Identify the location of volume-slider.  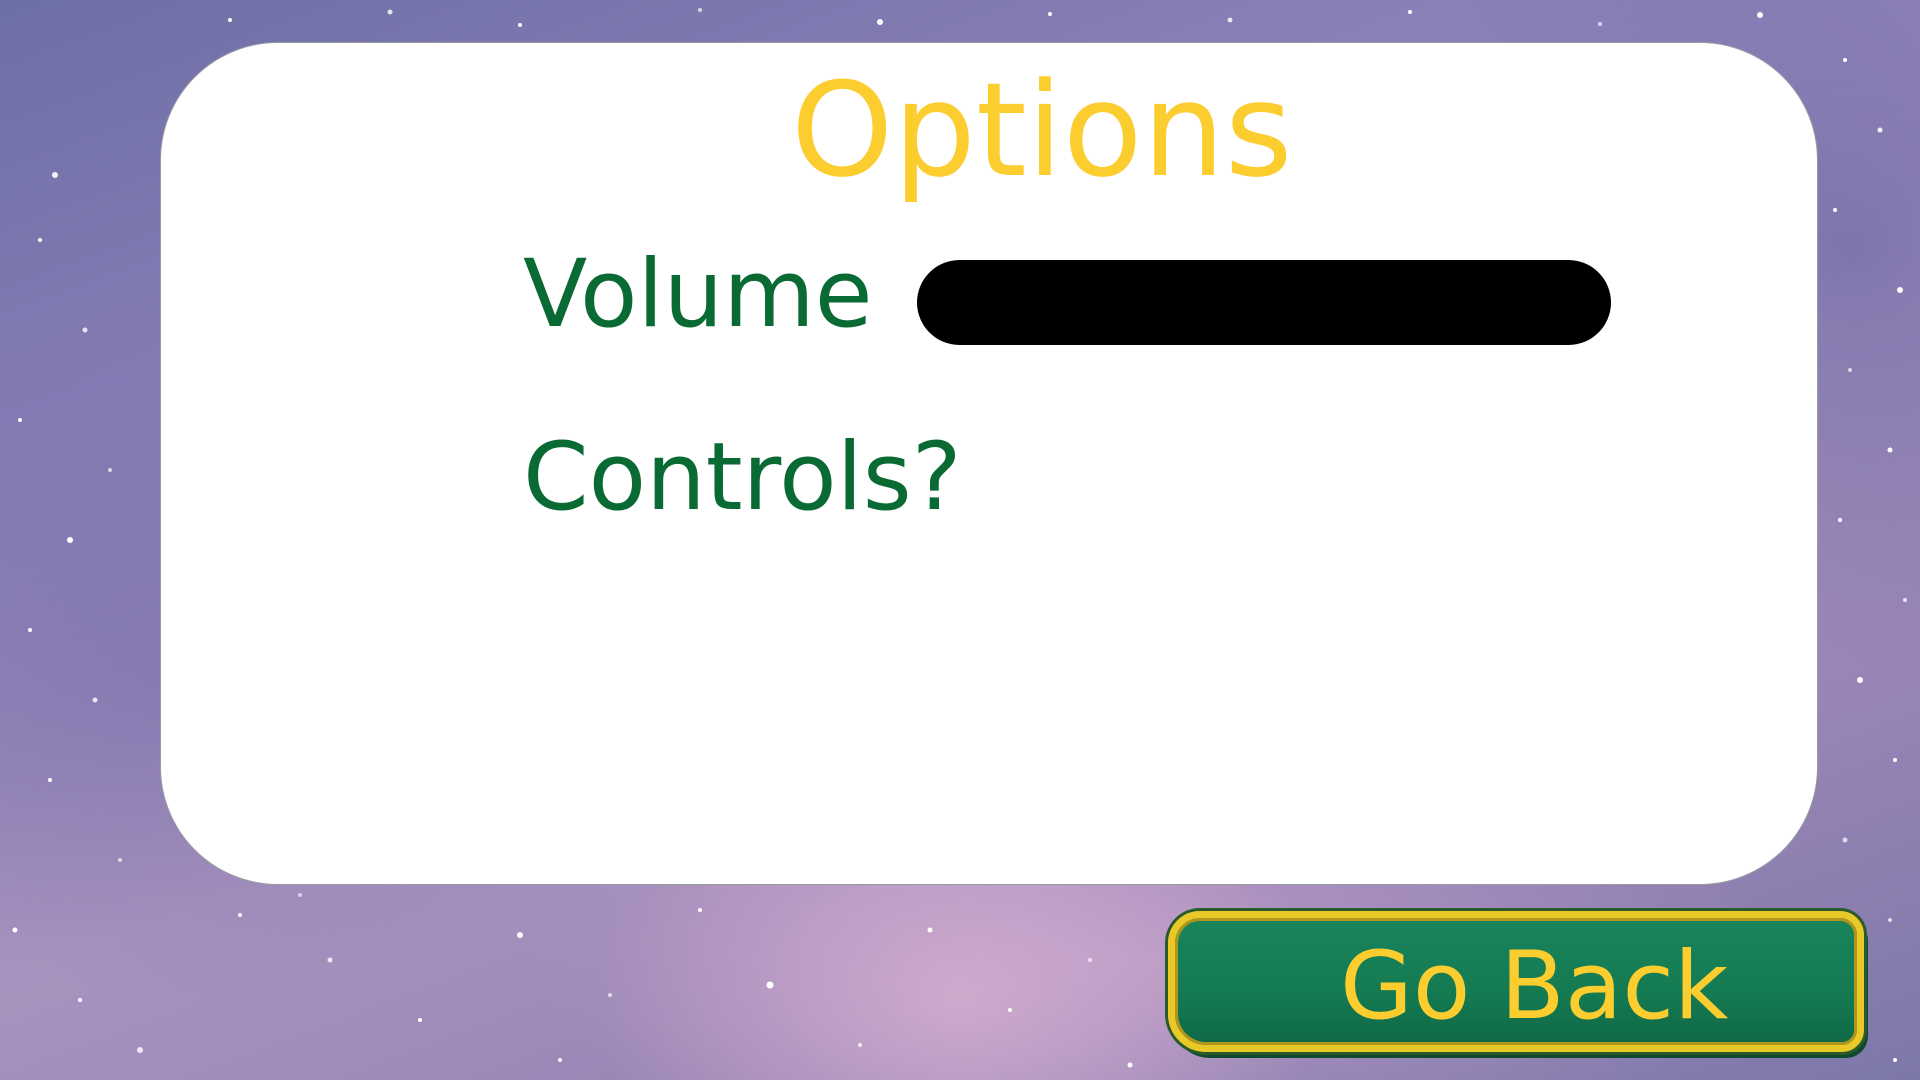
(1264, 302).